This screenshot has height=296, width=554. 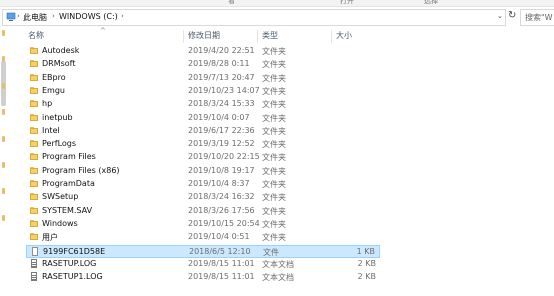 I want to click on ribbon-label: 看, so click(x=231, y=3).